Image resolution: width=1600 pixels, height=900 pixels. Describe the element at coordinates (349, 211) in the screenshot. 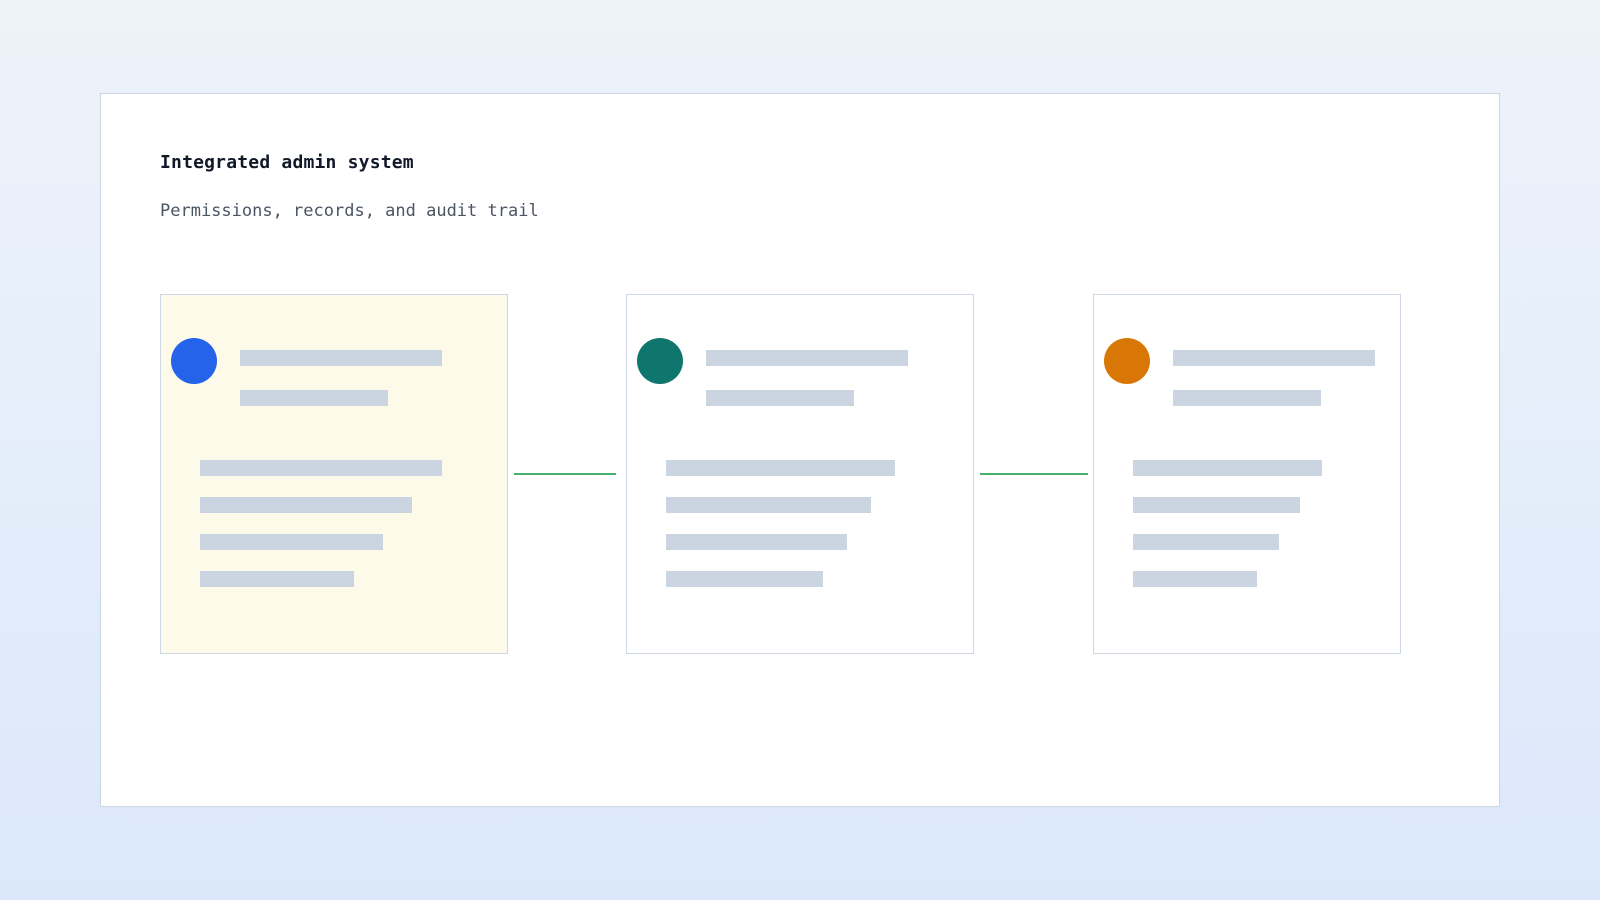

I see `diagram-subtitle: Permissions, records, and audit trail` at that location.